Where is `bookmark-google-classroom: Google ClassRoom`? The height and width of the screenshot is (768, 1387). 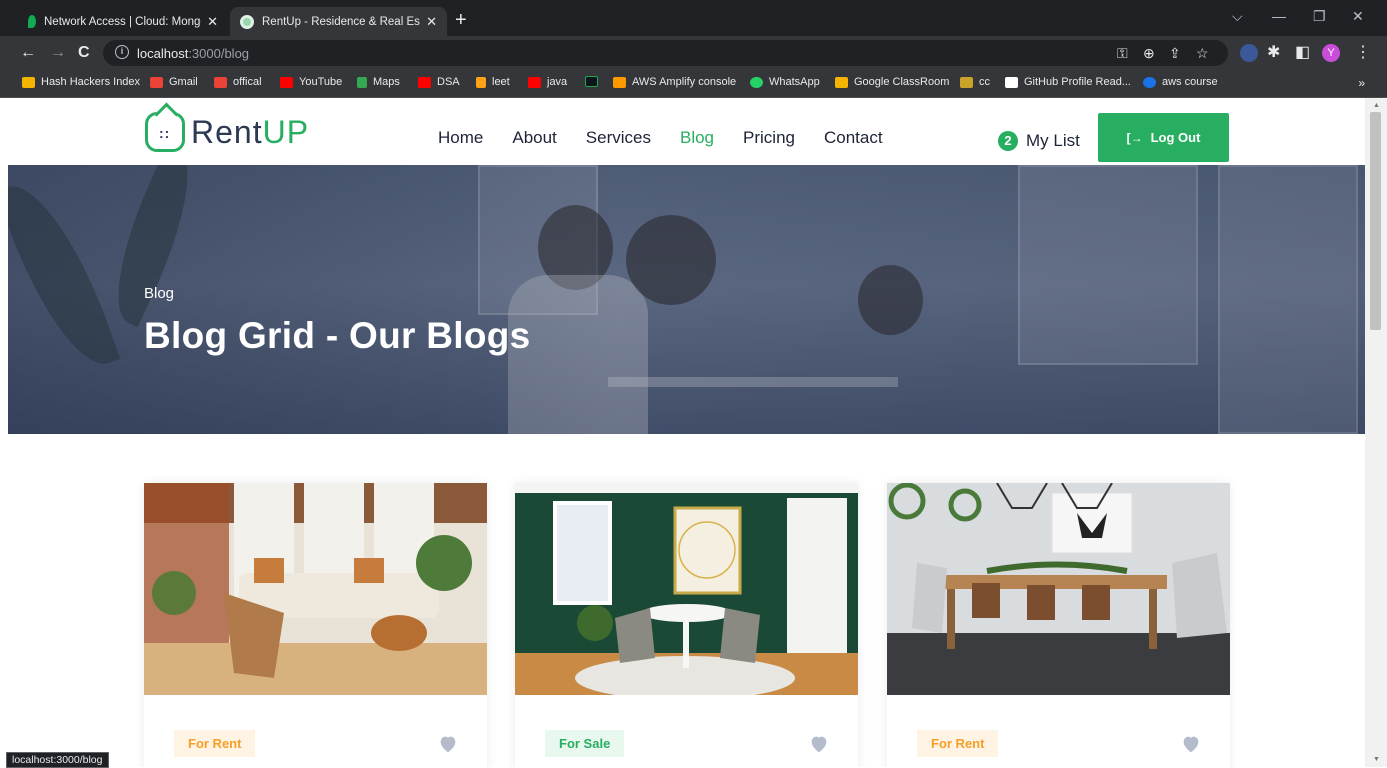
bookmark-google-classroom: Google ClassRoom is located at coordinates (892, 82).